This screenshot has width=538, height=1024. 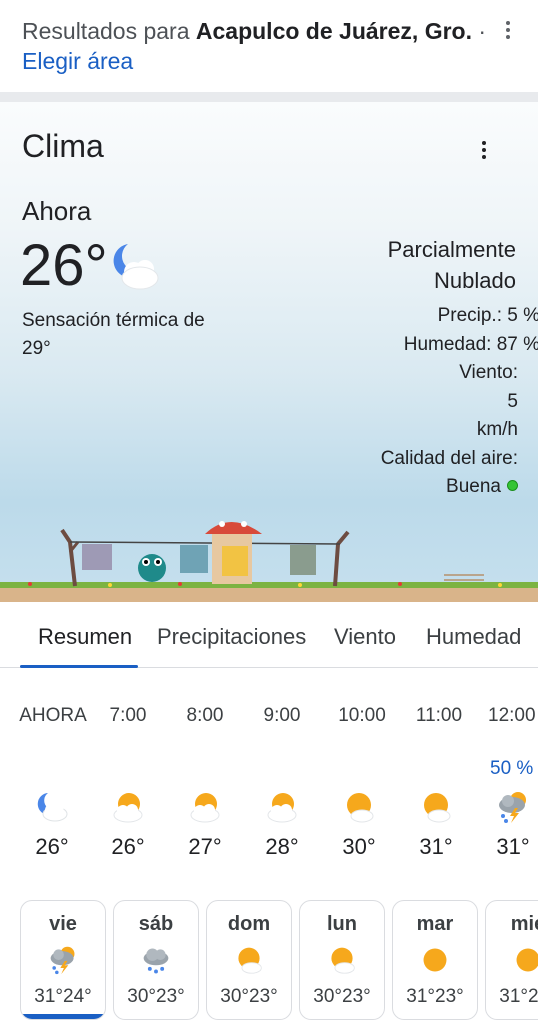 What do you see at coordinates (57, 211) in the screenshot?
I see `now-label: Ahora` at bounding box center [57, 211].